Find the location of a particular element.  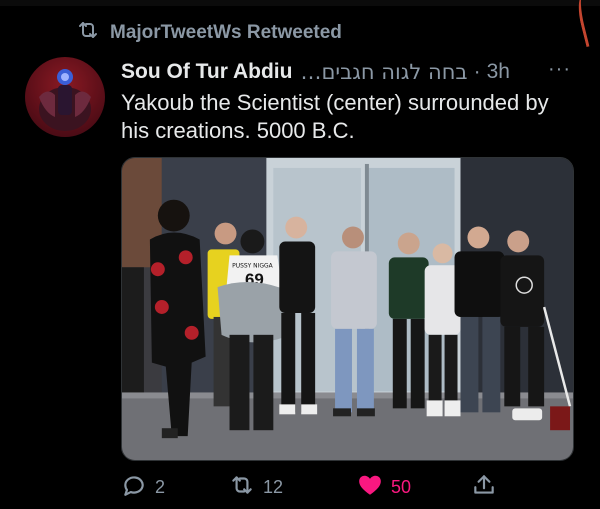

reply-icon is located at coordinates (134, 487).